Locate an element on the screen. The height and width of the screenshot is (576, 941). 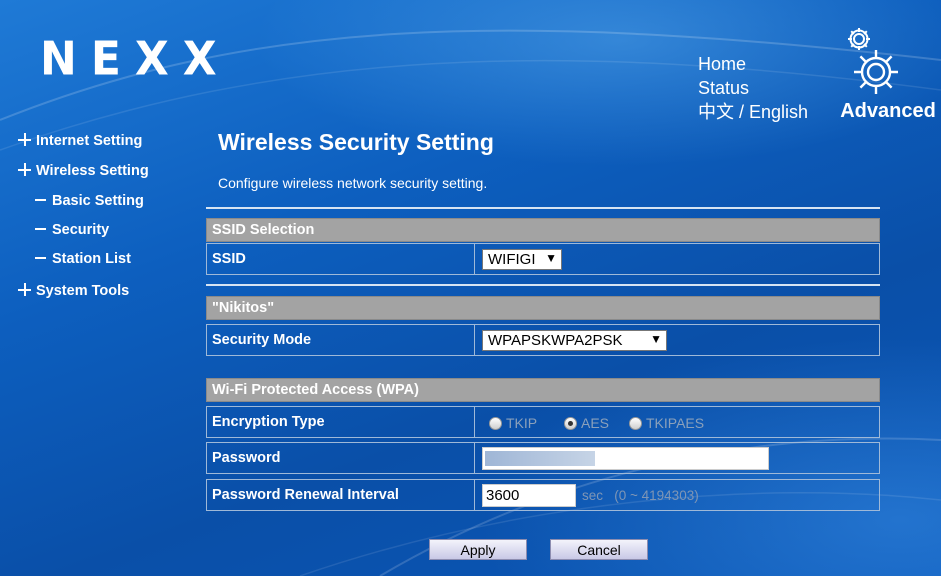
password-label: Password is located at coordinates (341, 458).